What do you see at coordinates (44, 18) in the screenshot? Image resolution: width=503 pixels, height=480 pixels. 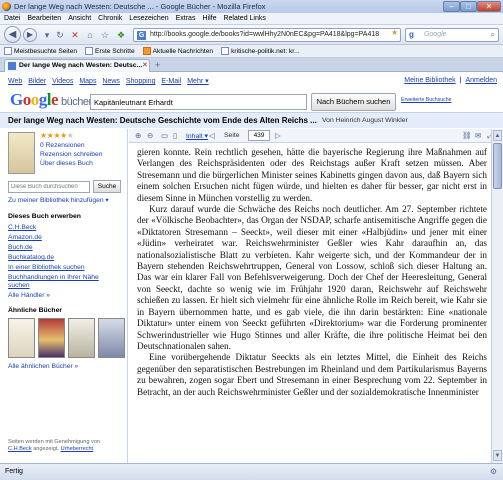 I see `menu-item-bearbeiten: Bearbeiten` at bounding box center [44, 18].